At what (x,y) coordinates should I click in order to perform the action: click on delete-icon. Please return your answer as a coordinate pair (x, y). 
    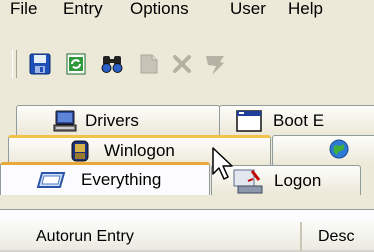
    Looking at the image, I should click on (182, 64).